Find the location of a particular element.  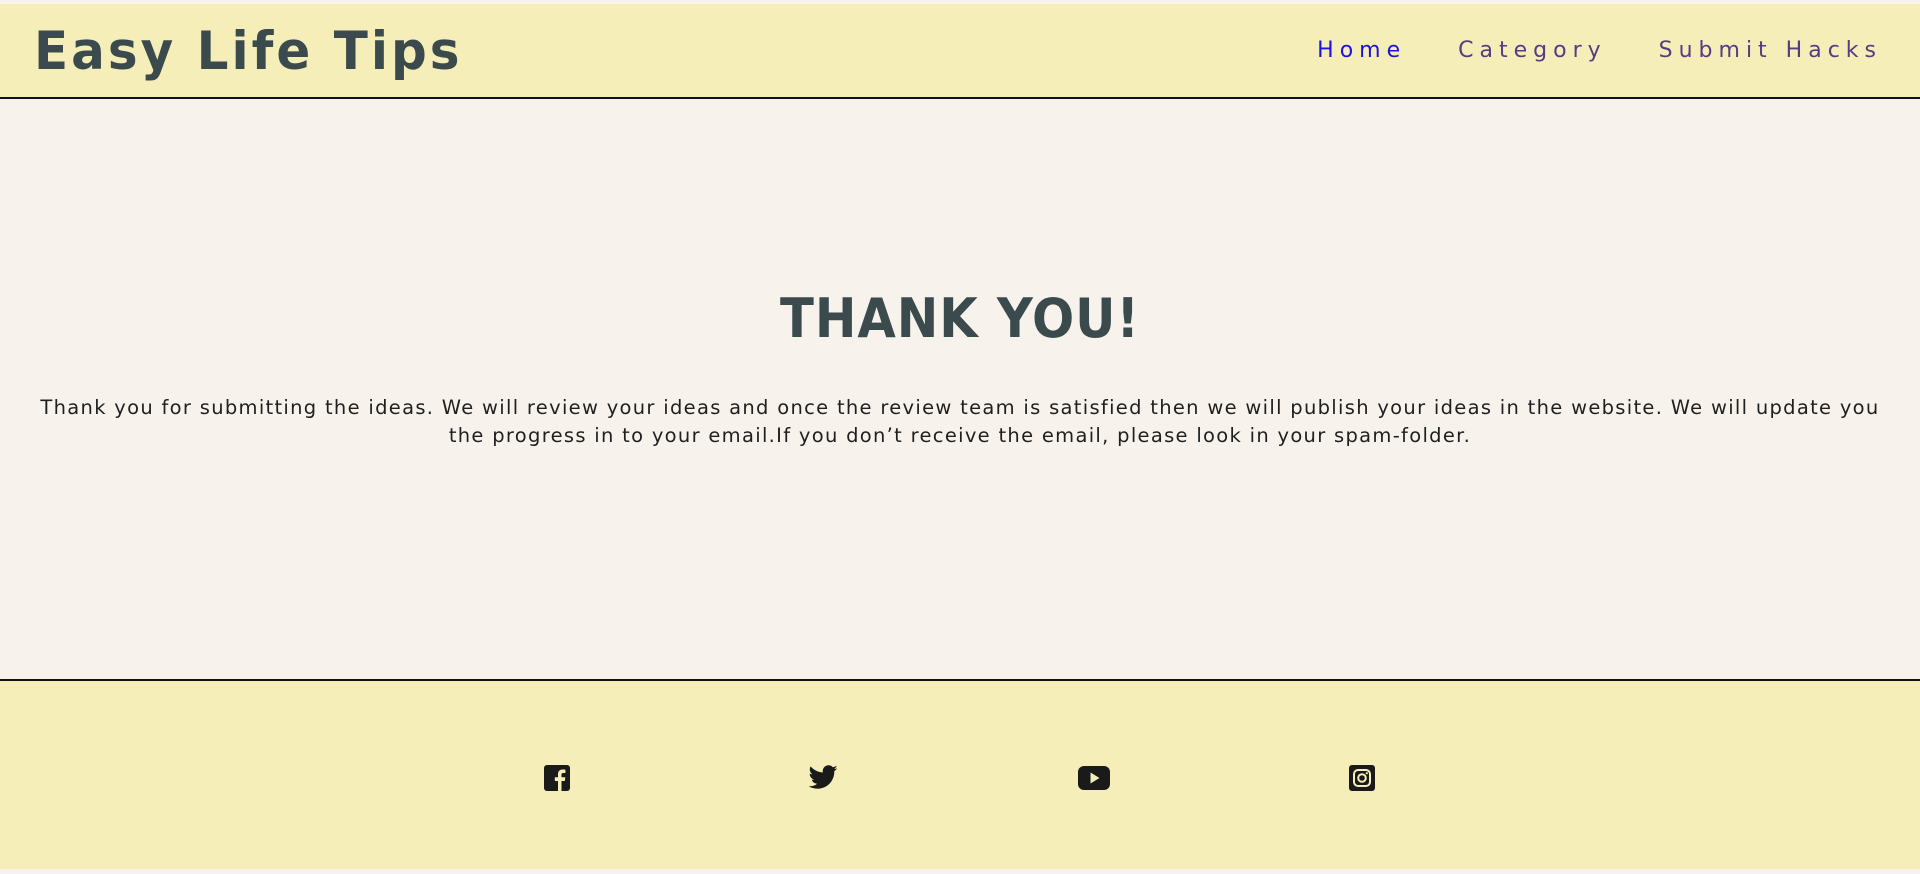

page-title: THANK YOU! is located at coordinates (960, 318).